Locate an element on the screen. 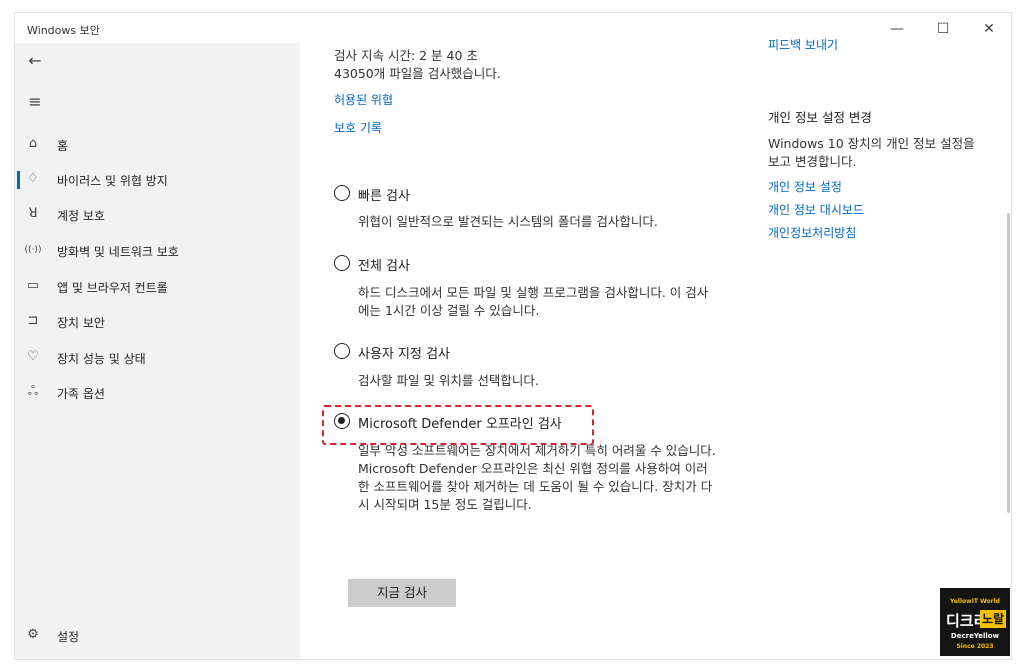  family-icon: ஃ is located at coordinates (33, 391).